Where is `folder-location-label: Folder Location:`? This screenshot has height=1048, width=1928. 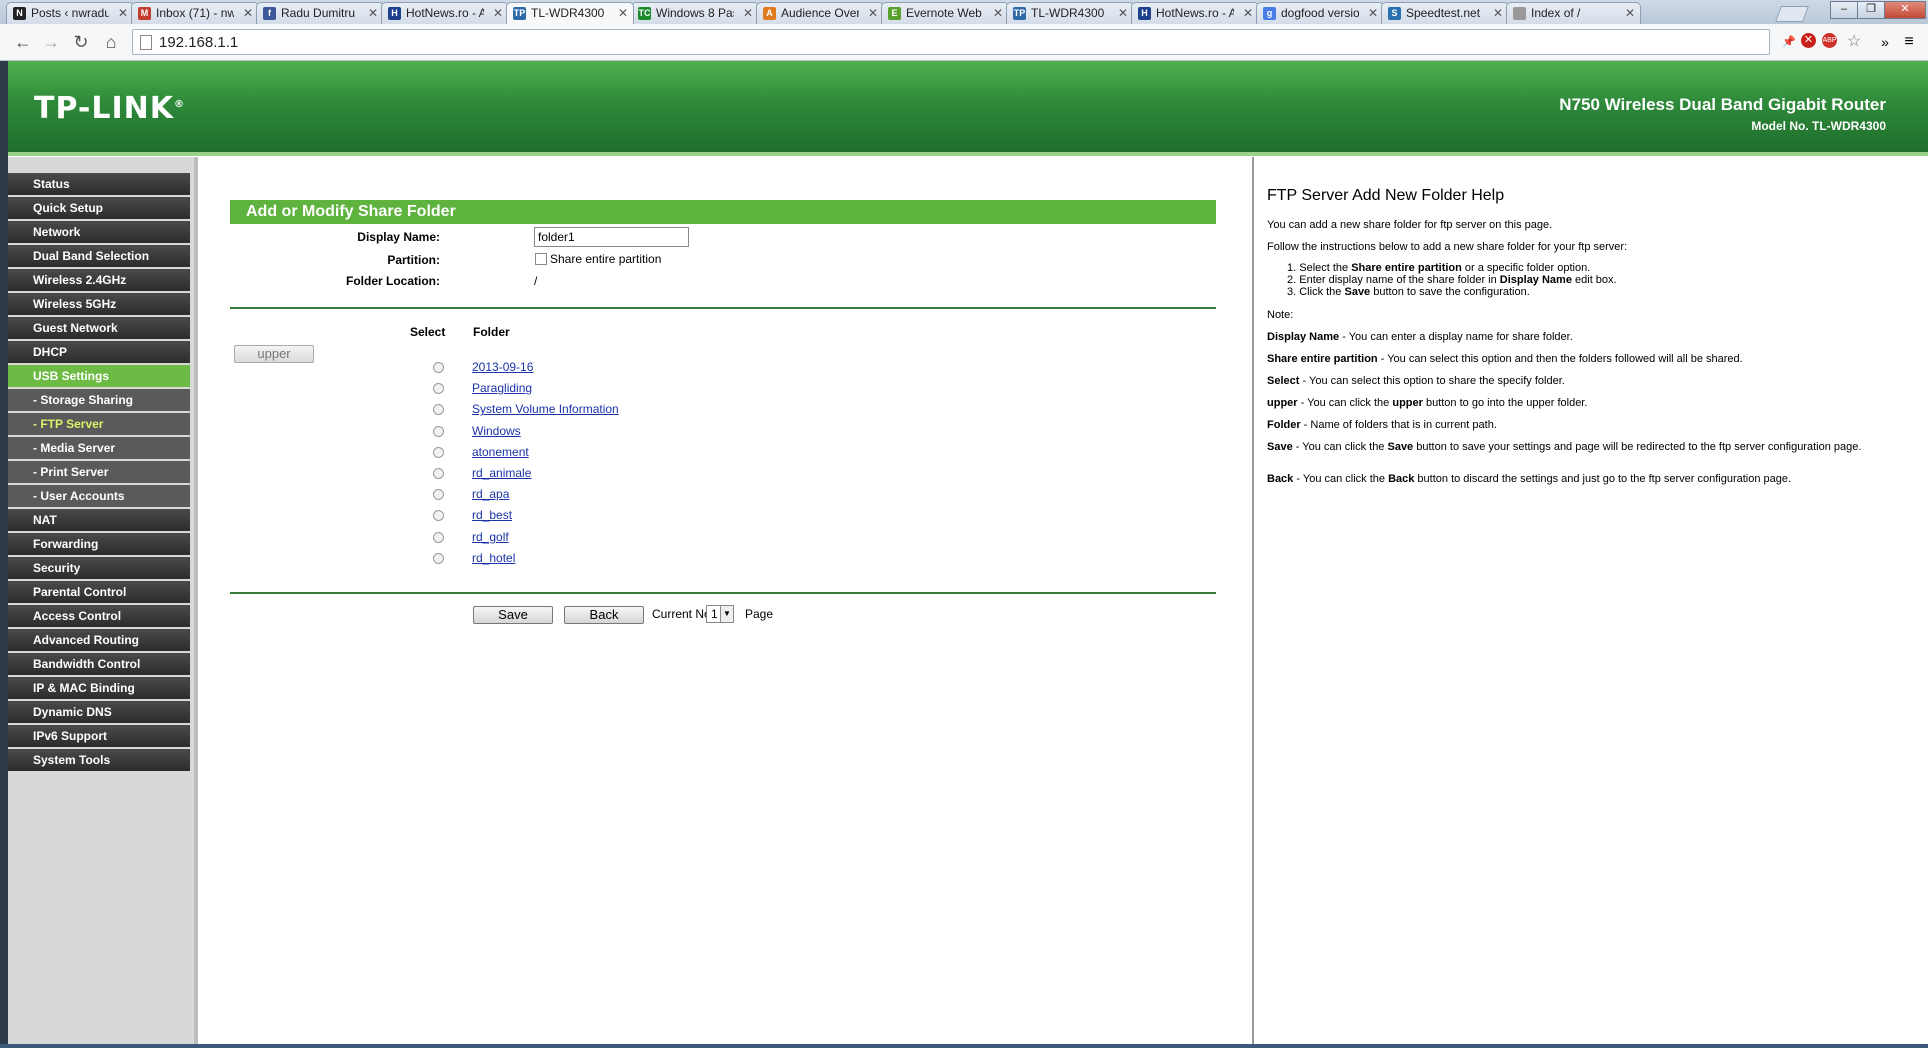
folder-location-label: Folder Location: is located at coordinates (393, 281).